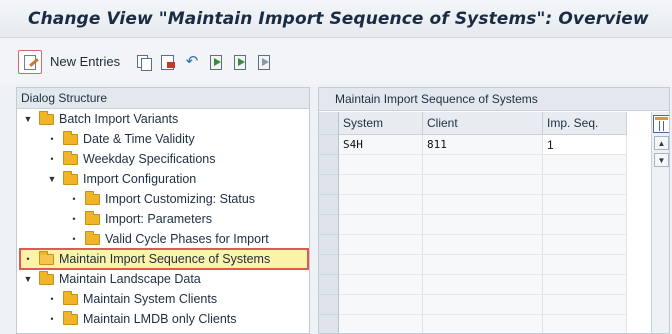  I want to click on delete-icon, so click(168, 61).